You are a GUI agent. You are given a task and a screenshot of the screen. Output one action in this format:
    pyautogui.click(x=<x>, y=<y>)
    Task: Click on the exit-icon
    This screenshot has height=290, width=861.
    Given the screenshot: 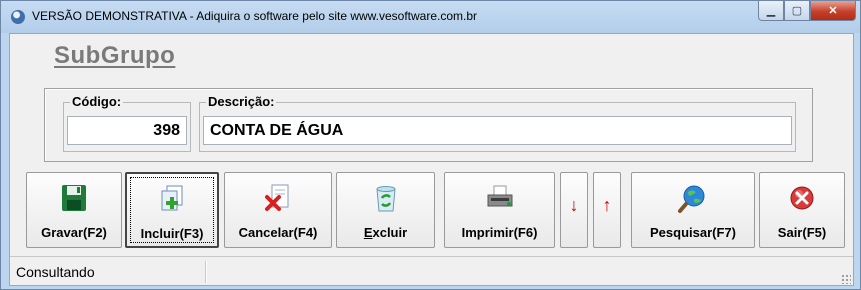 What is the action you would take?
    pyautogui.click(x=802, y=198)
    